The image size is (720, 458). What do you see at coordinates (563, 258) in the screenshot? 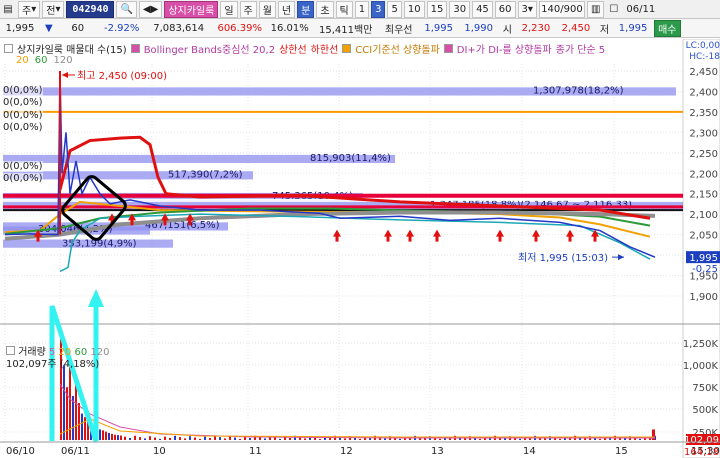
I see `low-marker-label: 최저 1,995 (15:03)` at bounding box center [563, 258].